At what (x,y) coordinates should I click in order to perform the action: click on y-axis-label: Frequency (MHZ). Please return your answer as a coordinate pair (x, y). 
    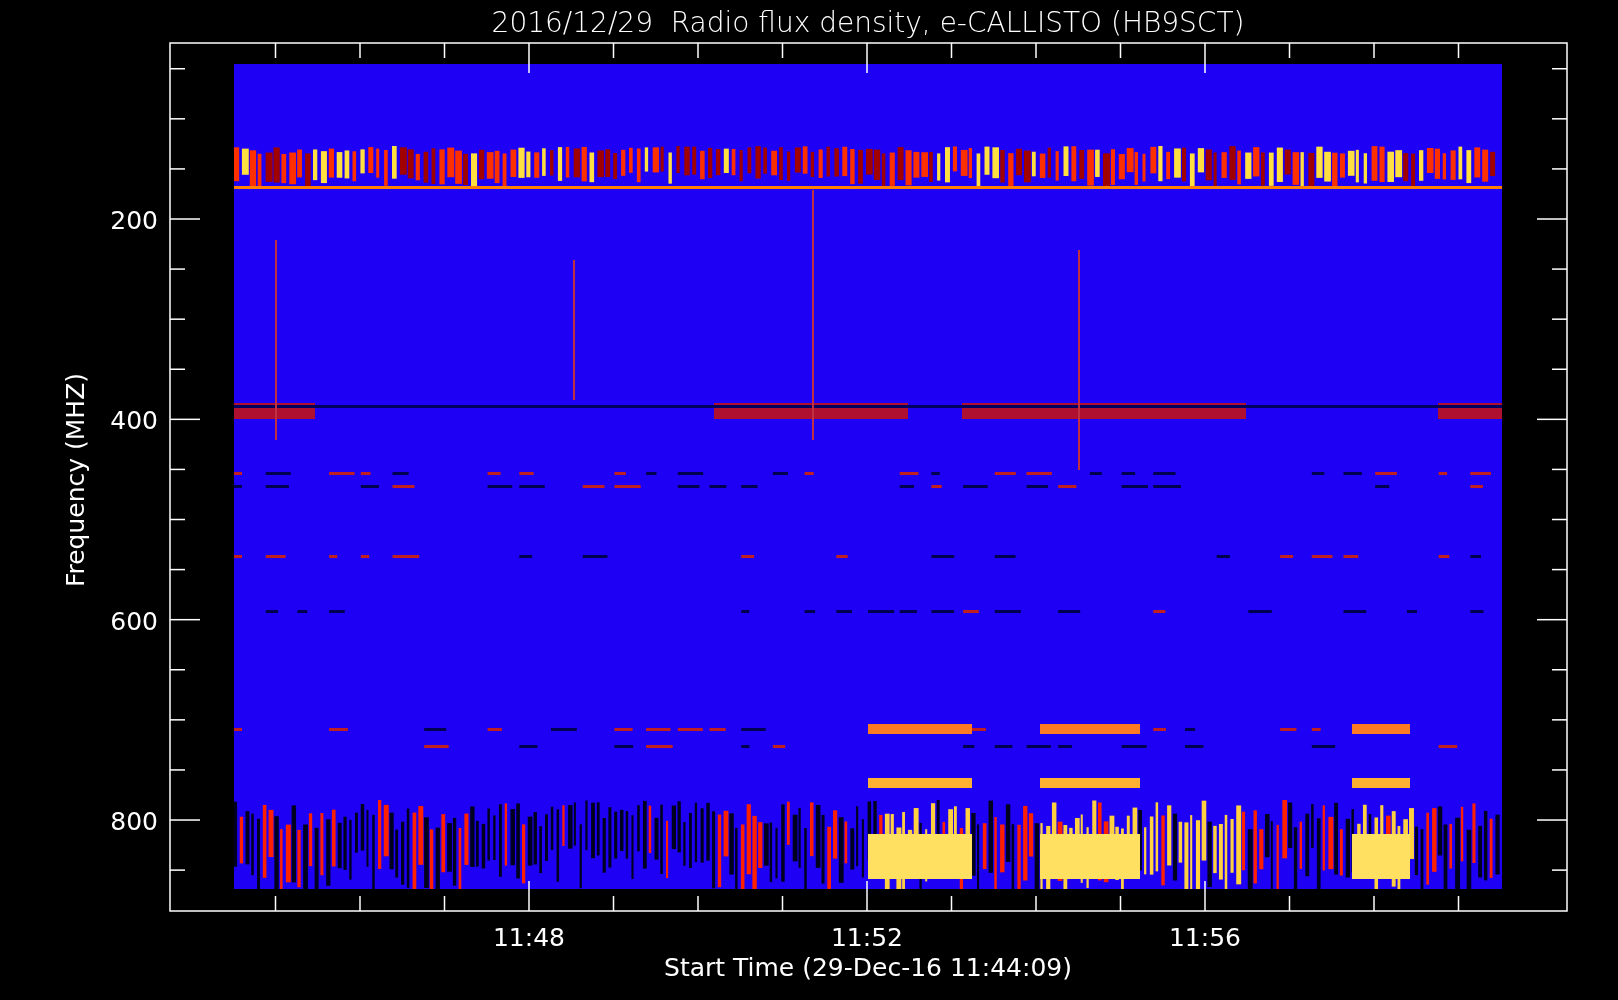
    Looking at the image, I should click on (75, 480).